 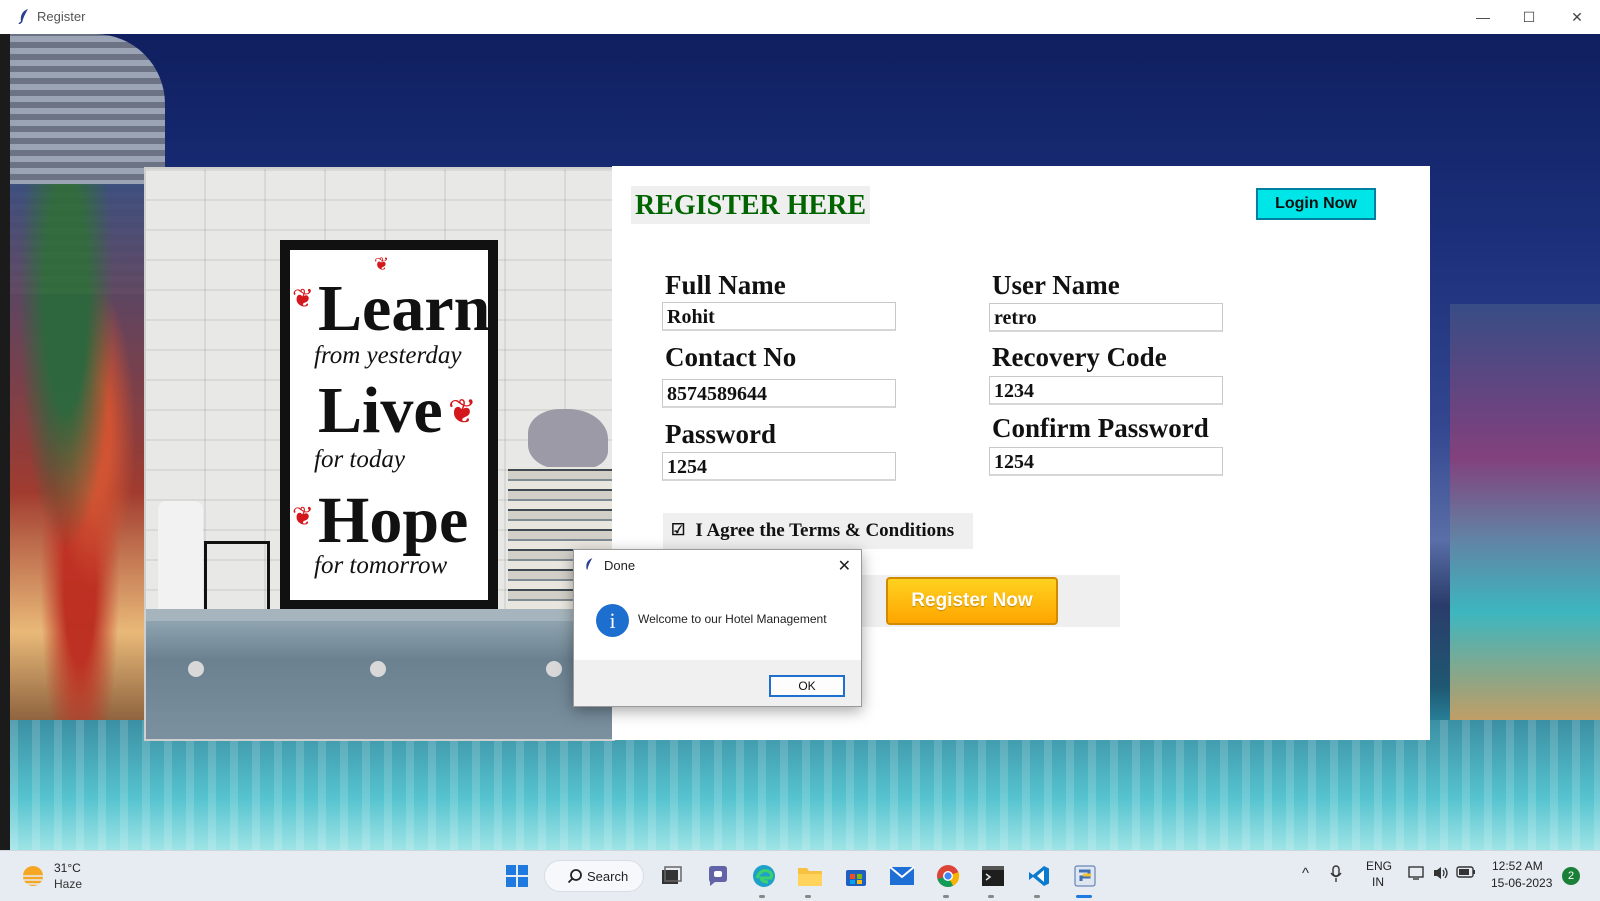 What do you see at coordinates (810, 876) in the screenshot?
I see `file-explorer-icon` at bounding box center [810, 876].